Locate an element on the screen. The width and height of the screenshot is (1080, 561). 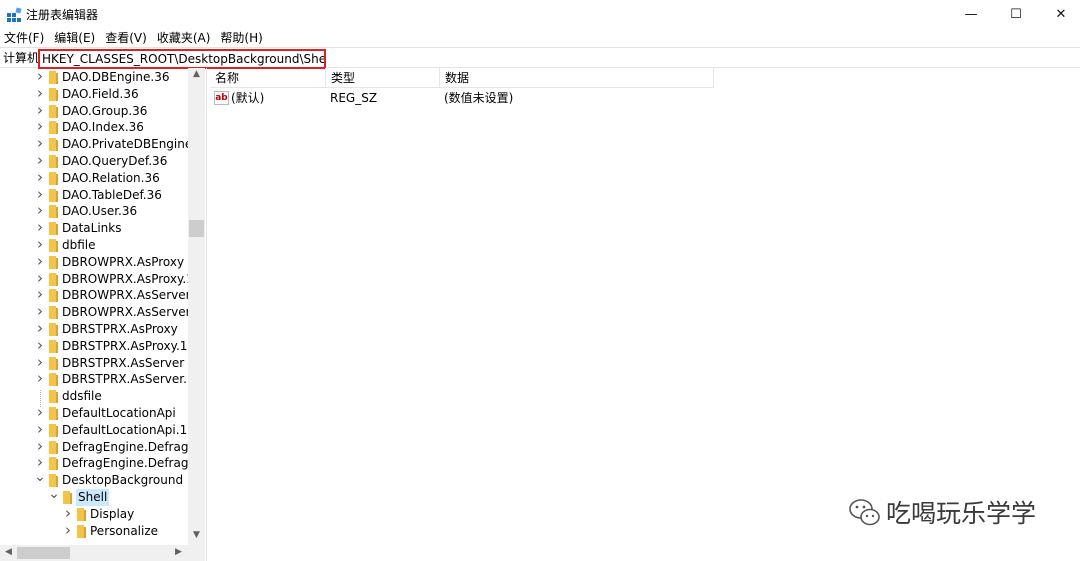
close-button: ✕ is located at coordinates (1059, 14).